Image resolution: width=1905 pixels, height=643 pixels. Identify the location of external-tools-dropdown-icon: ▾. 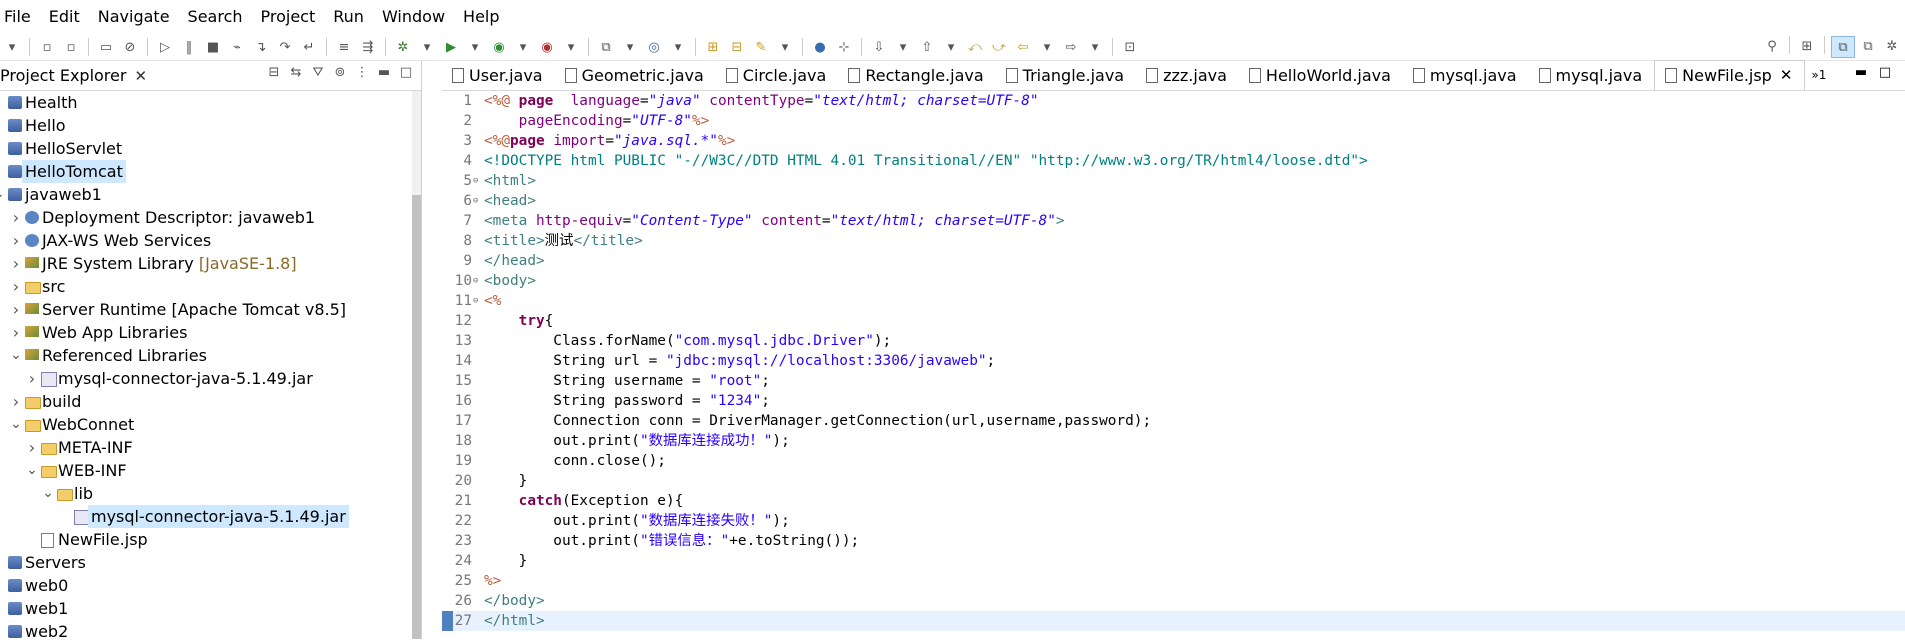
(571, 47).